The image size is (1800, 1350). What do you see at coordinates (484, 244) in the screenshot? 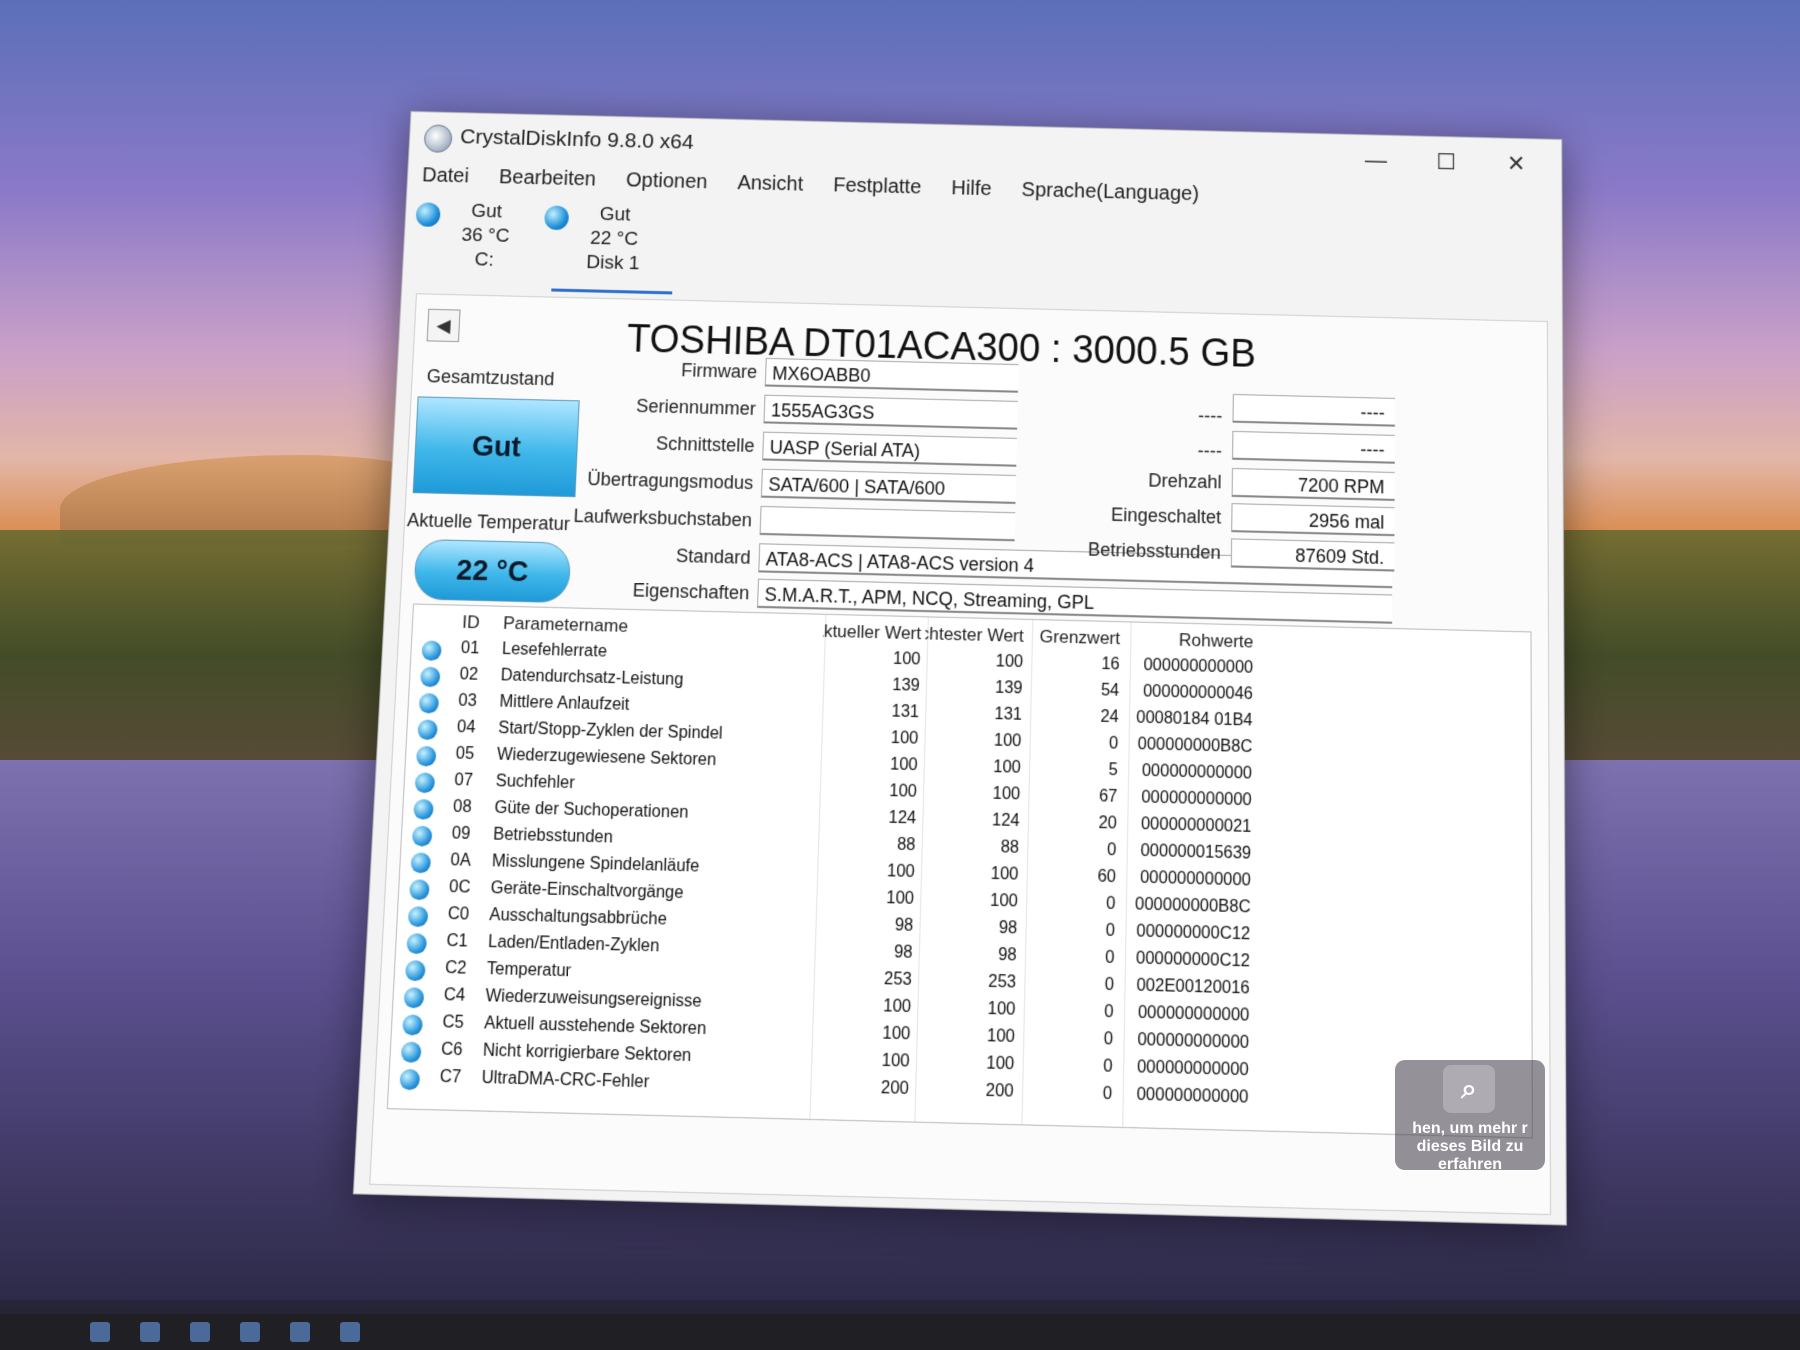
I see `disk-tab-c: Gut 36 °C C:` at bounding box center [484, 244].